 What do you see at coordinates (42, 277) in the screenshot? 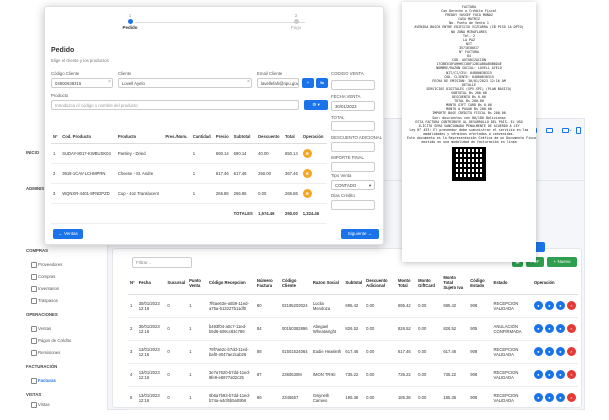
I see `sidebar-item-compras: Compras` at bounding box center [42, 277].